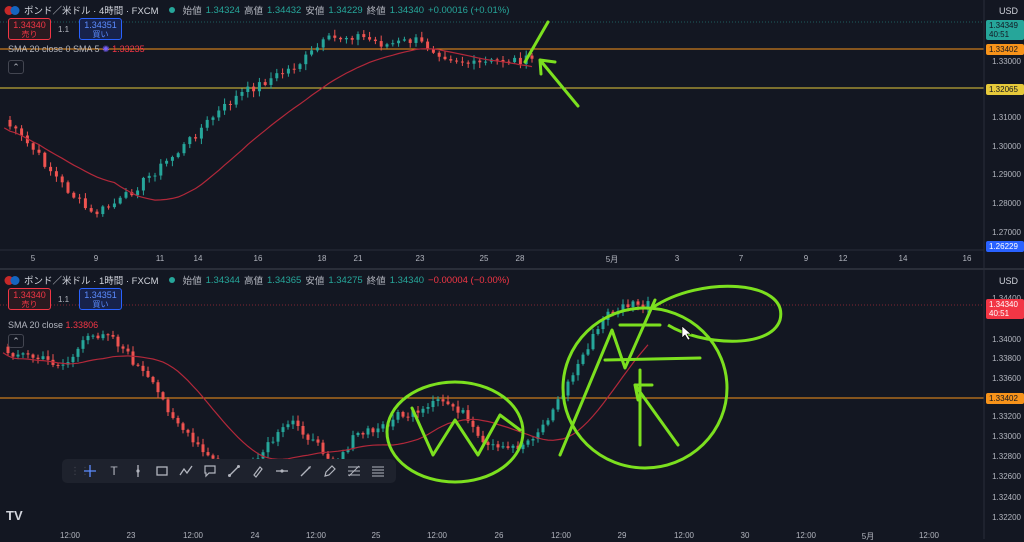  Describe the element at coordinates (1006, 456) in the screenshot. I see `price-axis-label: 1.32800` at that location.